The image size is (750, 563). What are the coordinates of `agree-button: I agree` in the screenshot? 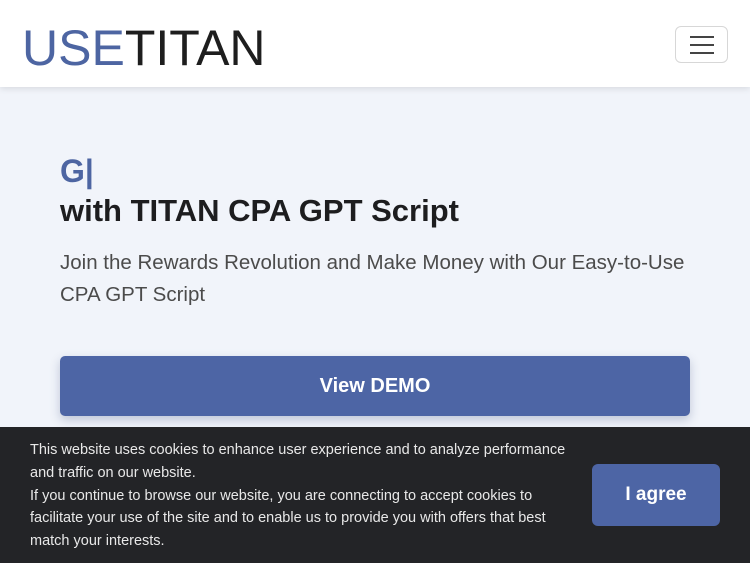 It's located at (656, 495).